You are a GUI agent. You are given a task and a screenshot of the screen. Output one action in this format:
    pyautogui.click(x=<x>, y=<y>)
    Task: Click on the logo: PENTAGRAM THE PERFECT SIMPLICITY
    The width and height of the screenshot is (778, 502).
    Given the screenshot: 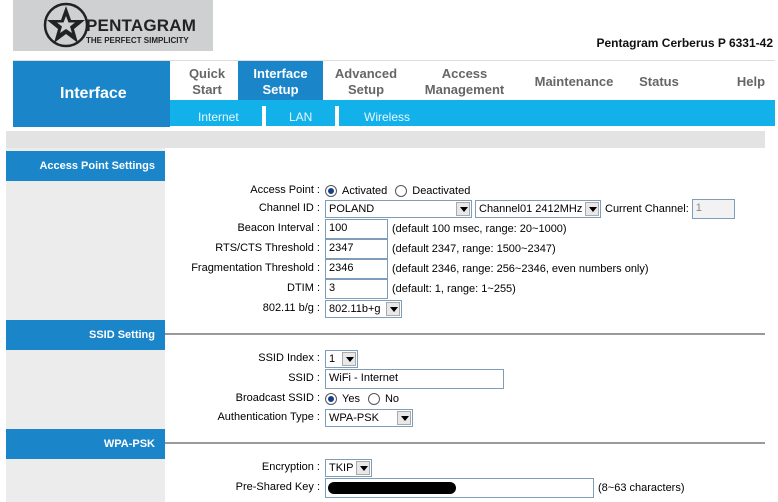 What is the action you would take?
    pyautogui.click(x=113, y=25)
    